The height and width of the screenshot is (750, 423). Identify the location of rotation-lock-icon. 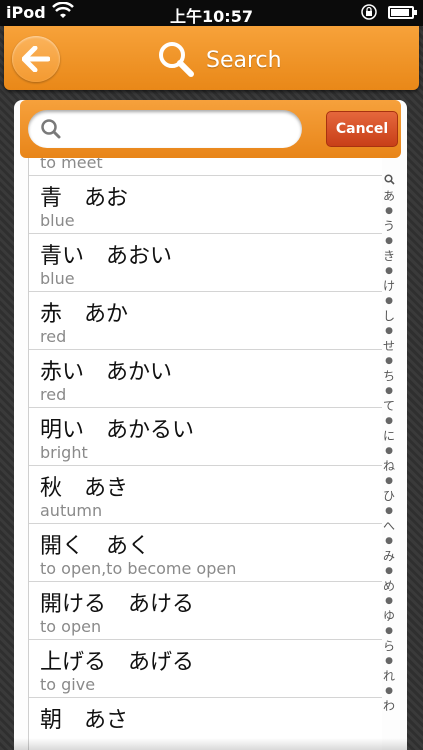
(369, 14).